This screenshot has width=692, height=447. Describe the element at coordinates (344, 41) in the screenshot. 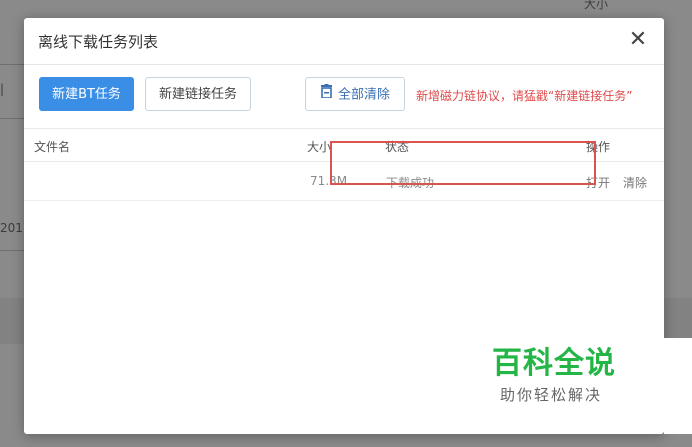

I see `dialog-header: 离线下载任务列表 ✕` at that location.